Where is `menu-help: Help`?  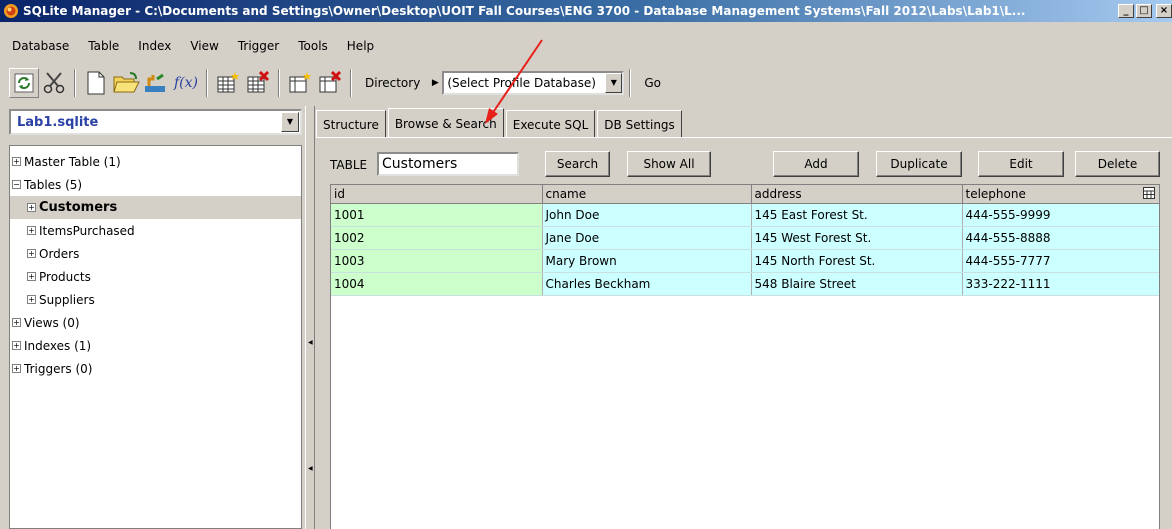
menu-help: Help is located at coordinates (360, 46).